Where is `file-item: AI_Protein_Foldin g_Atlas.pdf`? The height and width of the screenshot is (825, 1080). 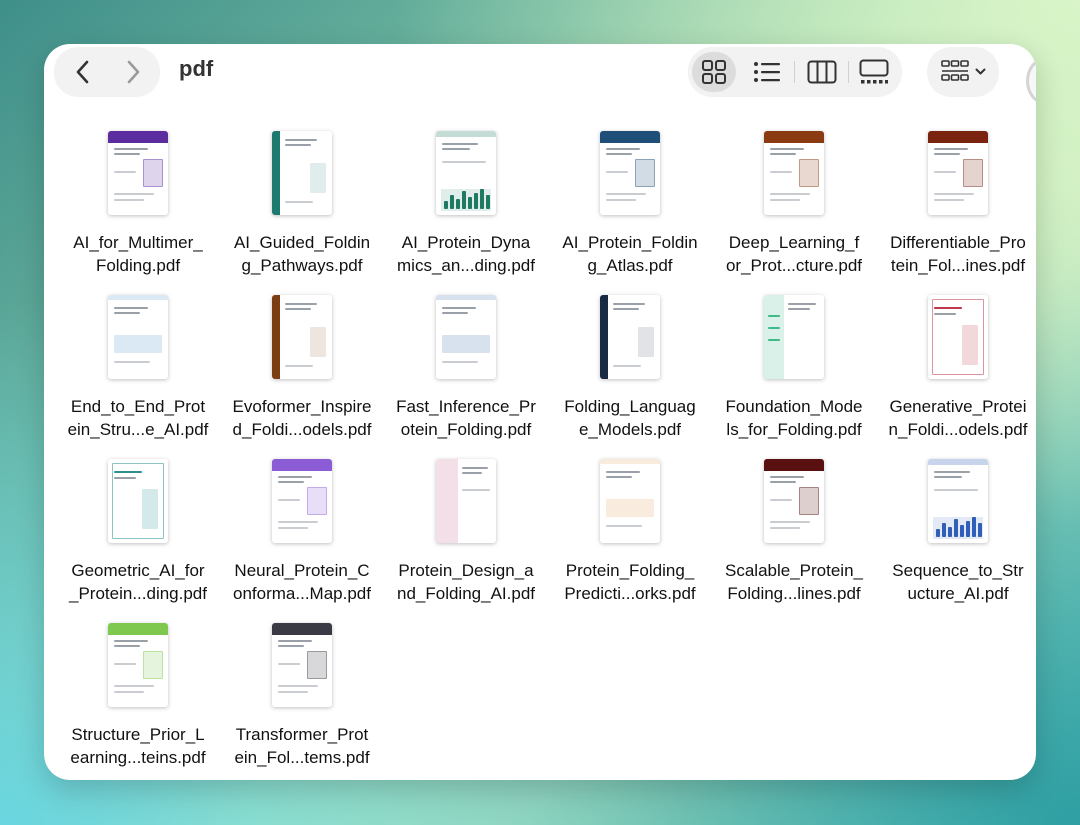 file-item: AI_Protein_Foldin g_Atlas.pdf is located at coordinates (630, 200).